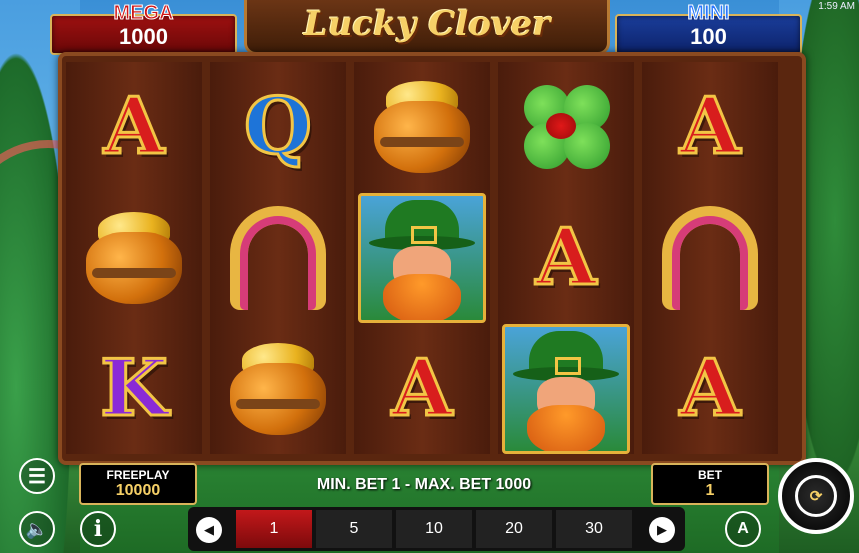  I want to click on mini-jackpot: MINI 100, so click(708, 28).